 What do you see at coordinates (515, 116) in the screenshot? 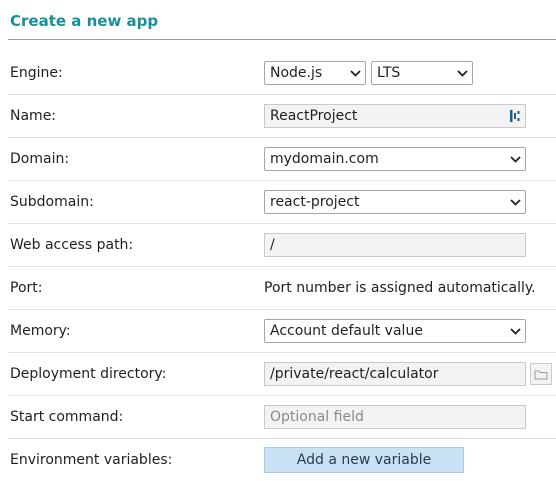
I see `autofill-icon` at bounding box center [515, 116].